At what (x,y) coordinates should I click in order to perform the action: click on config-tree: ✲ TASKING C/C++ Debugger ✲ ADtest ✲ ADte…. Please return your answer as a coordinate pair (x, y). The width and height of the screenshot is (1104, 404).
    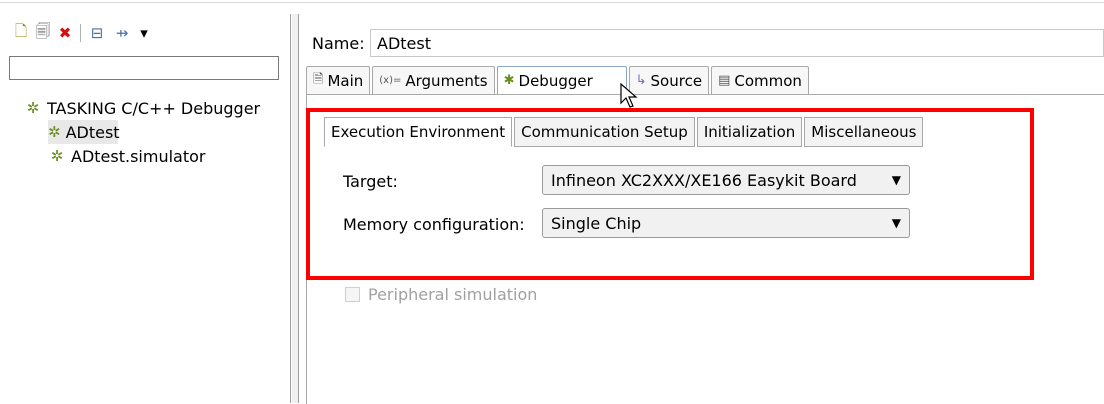
    Looking at the image, I should click on (142, 132).